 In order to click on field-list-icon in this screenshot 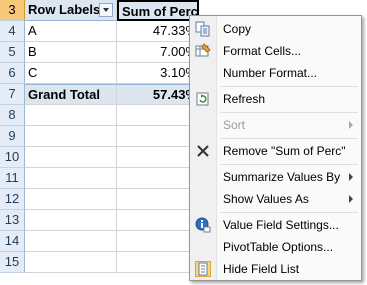, I will do `click(203, 269)`.